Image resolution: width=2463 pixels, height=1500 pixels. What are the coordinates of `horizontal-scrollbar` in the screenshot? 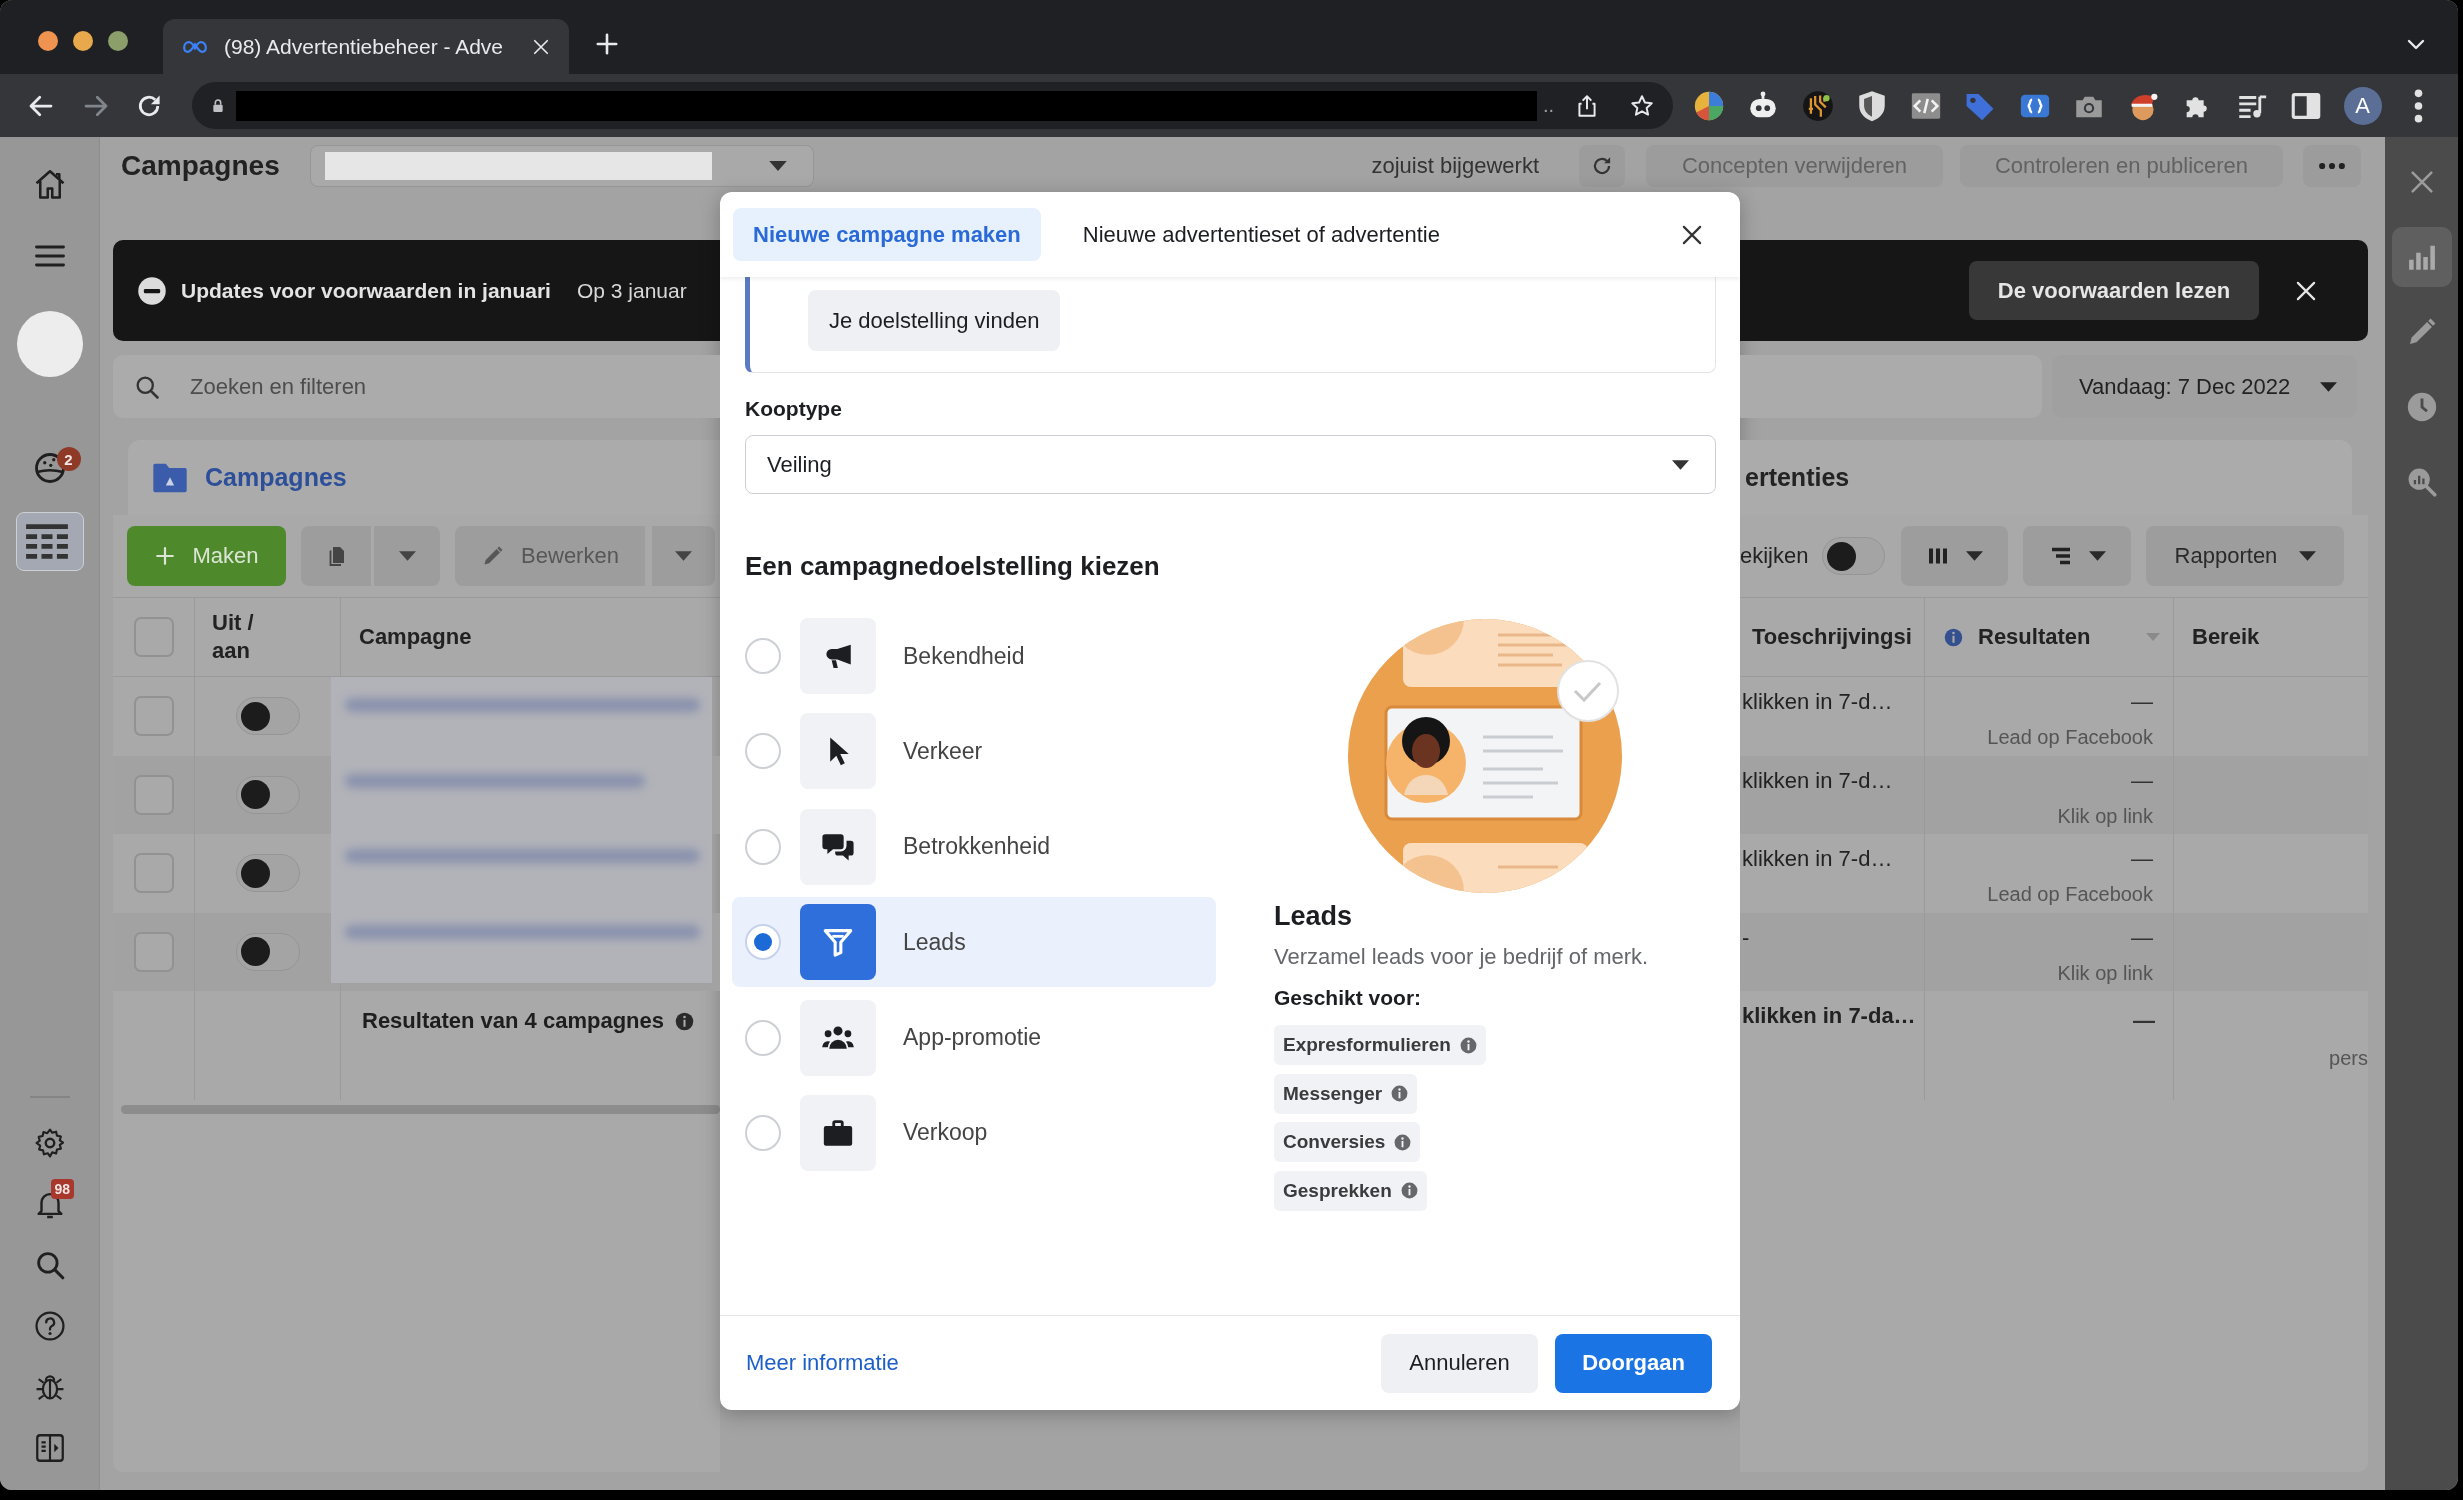 It's located at (420, 1109).